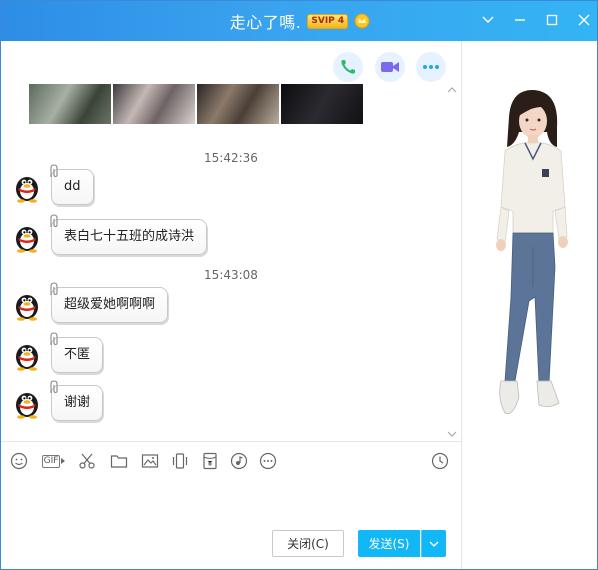 The height and width of the screenshot is (570, 598). What do you see at coordinates (552, 20) in the screenshot?
I see `maximize-icon` at bounding box center [552, 20].